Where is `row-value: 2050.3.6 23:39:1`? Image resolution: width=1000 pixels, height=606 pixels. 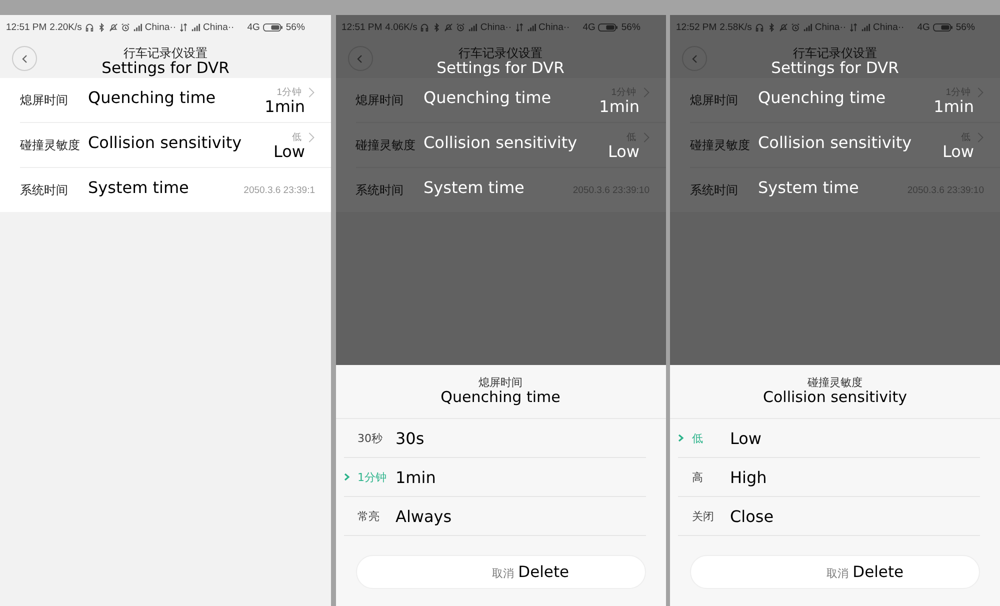
row-value: 2050.3.6 23:39:1 is located at coordinates (279, 190).